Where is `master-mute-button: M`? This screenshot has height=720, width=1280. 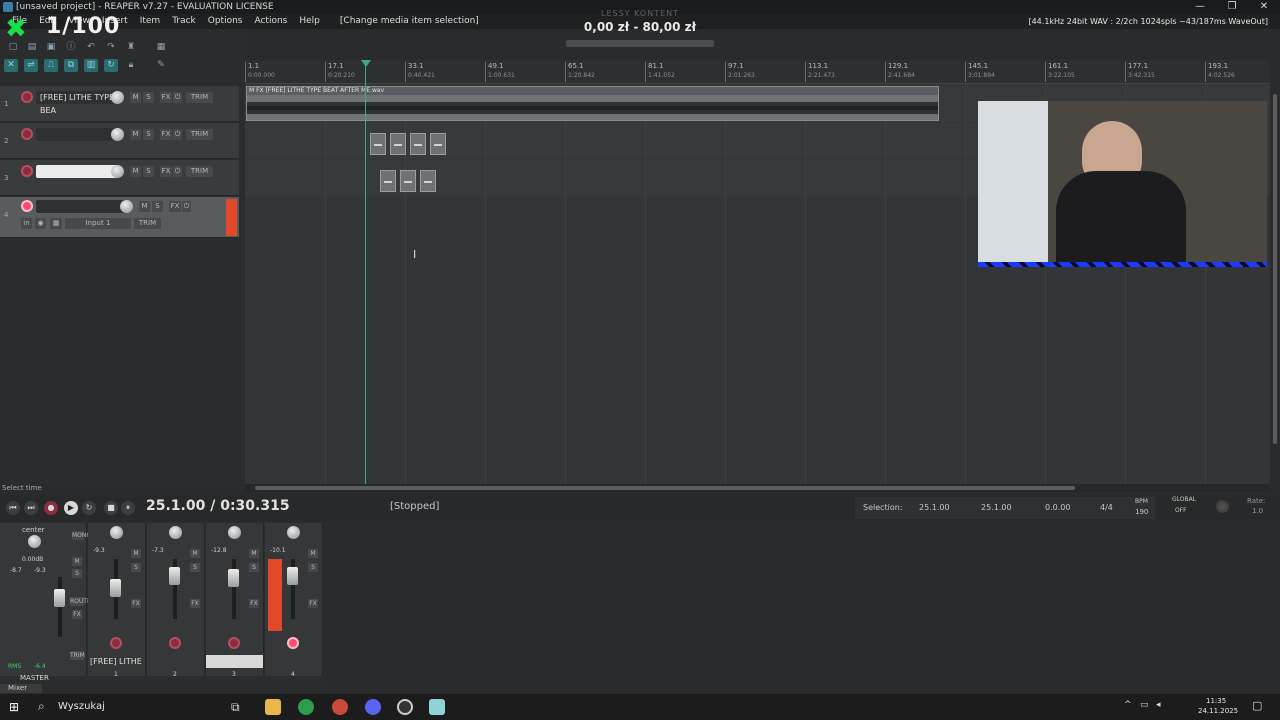 master-mute-button: M is located at coordinates (77, 561).